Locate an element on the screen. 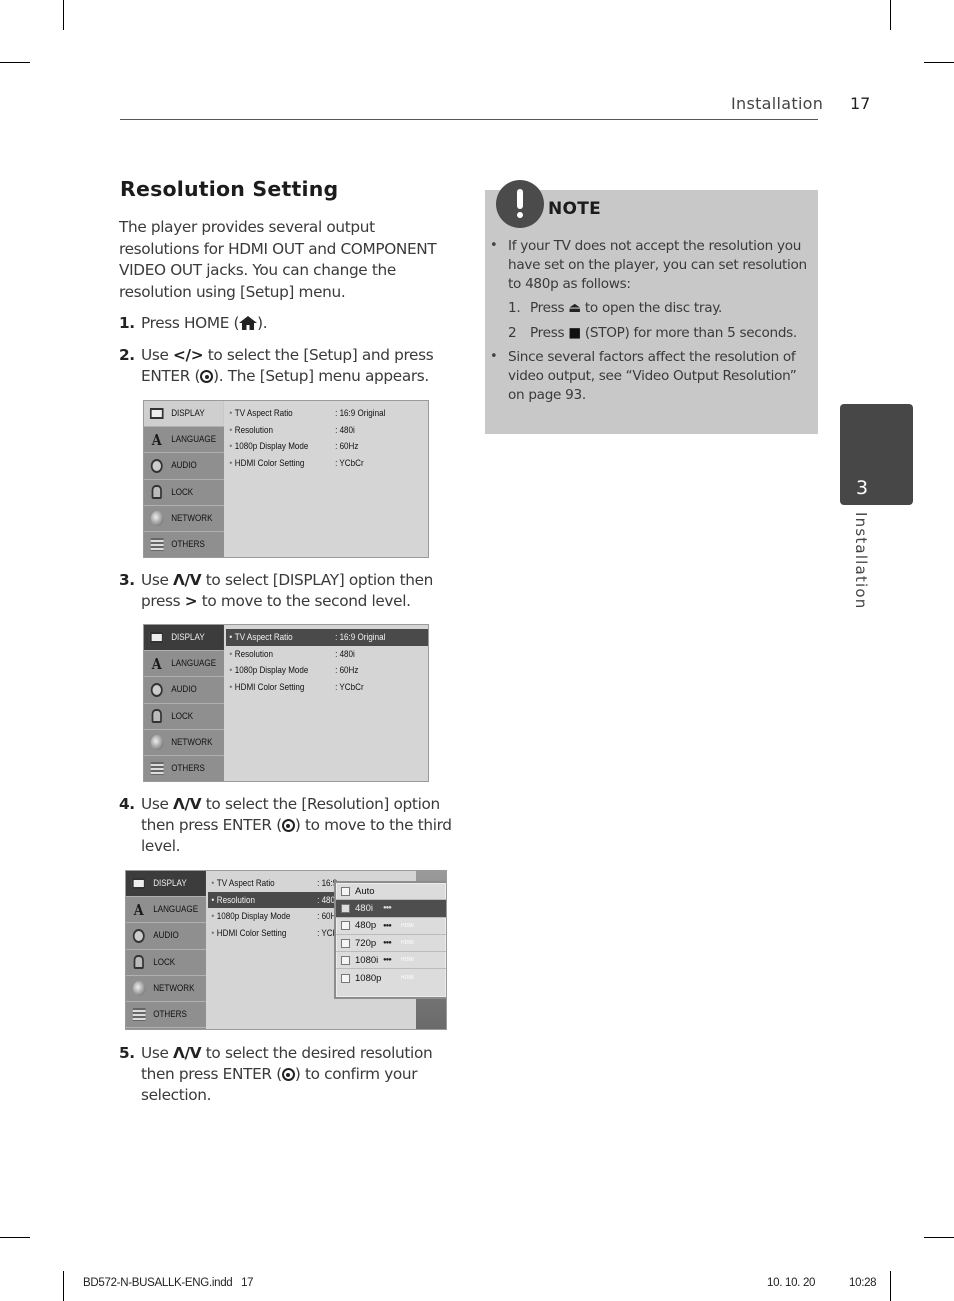  globe-icon is located at coordinates (157, 518).